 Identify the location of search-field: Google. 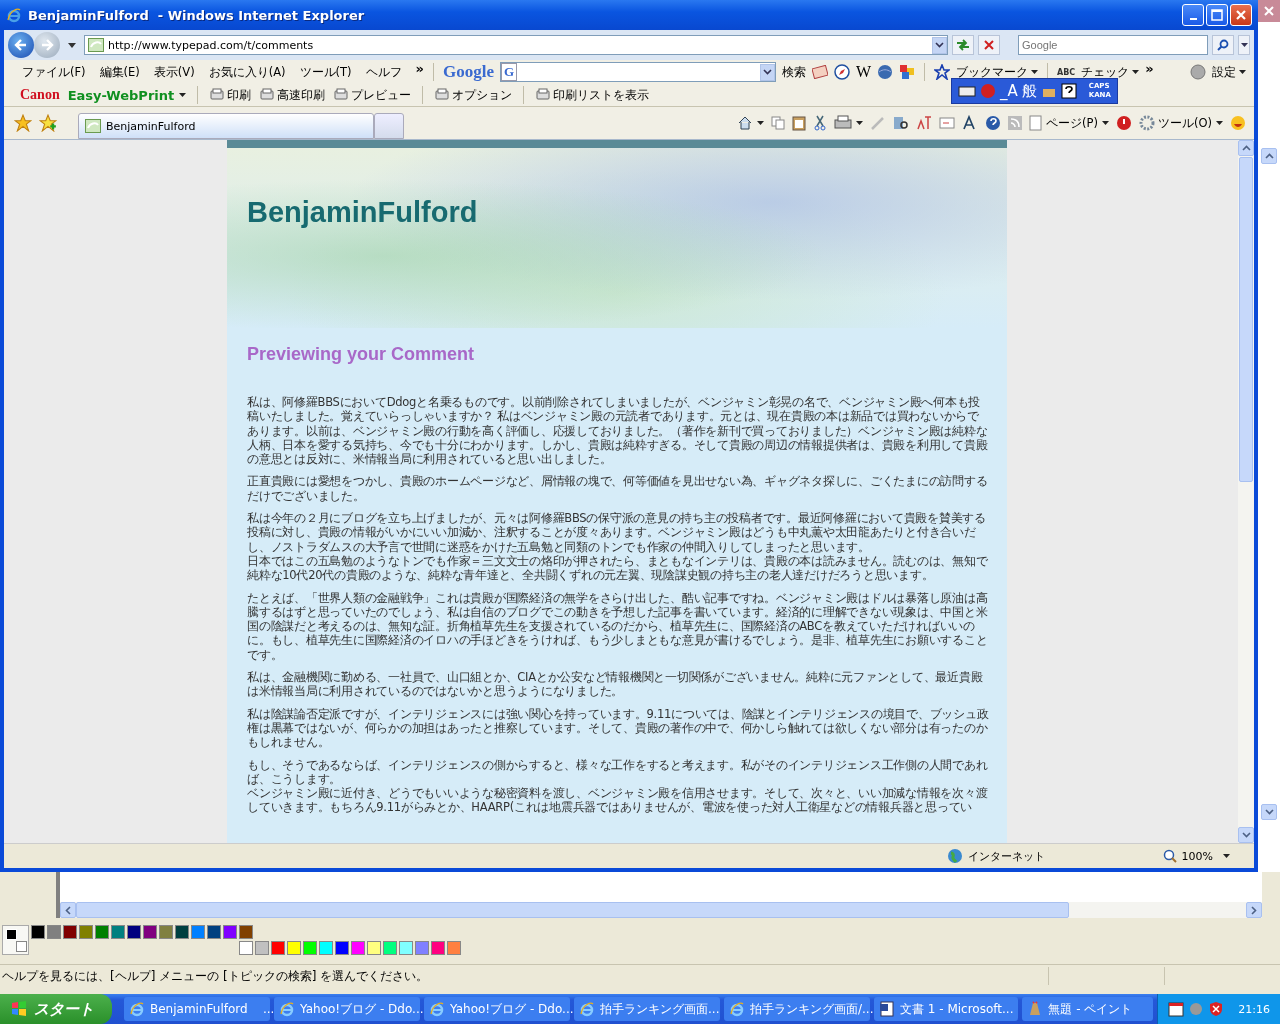
(1113, 45).